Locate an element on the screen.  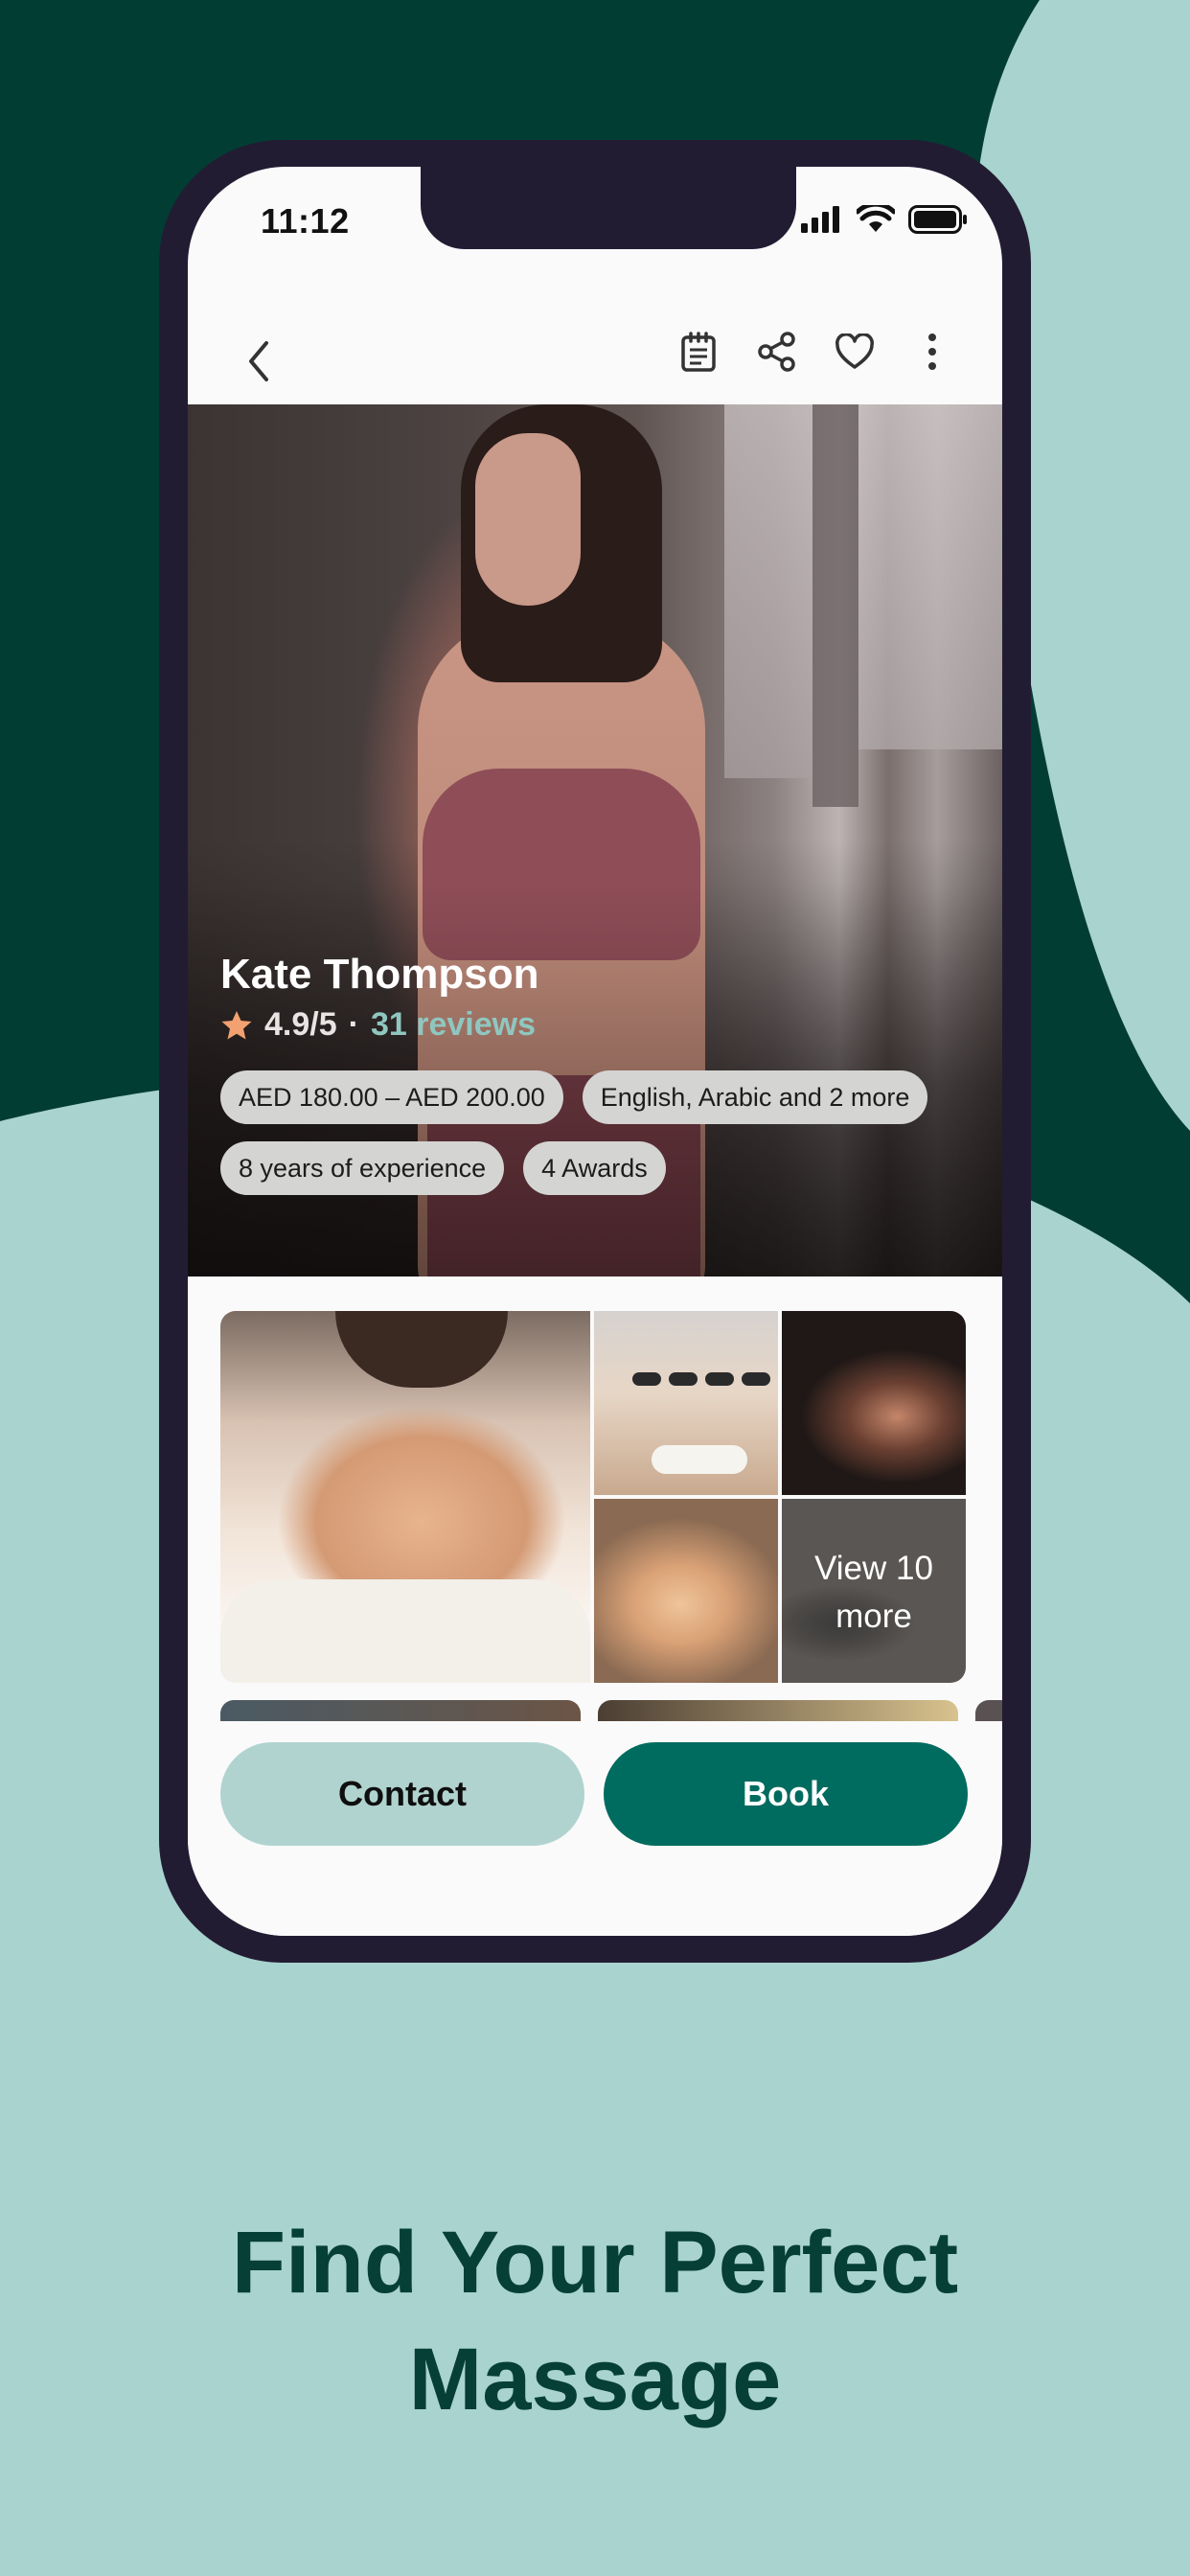
status-icons is located at coordinates (885, 219).